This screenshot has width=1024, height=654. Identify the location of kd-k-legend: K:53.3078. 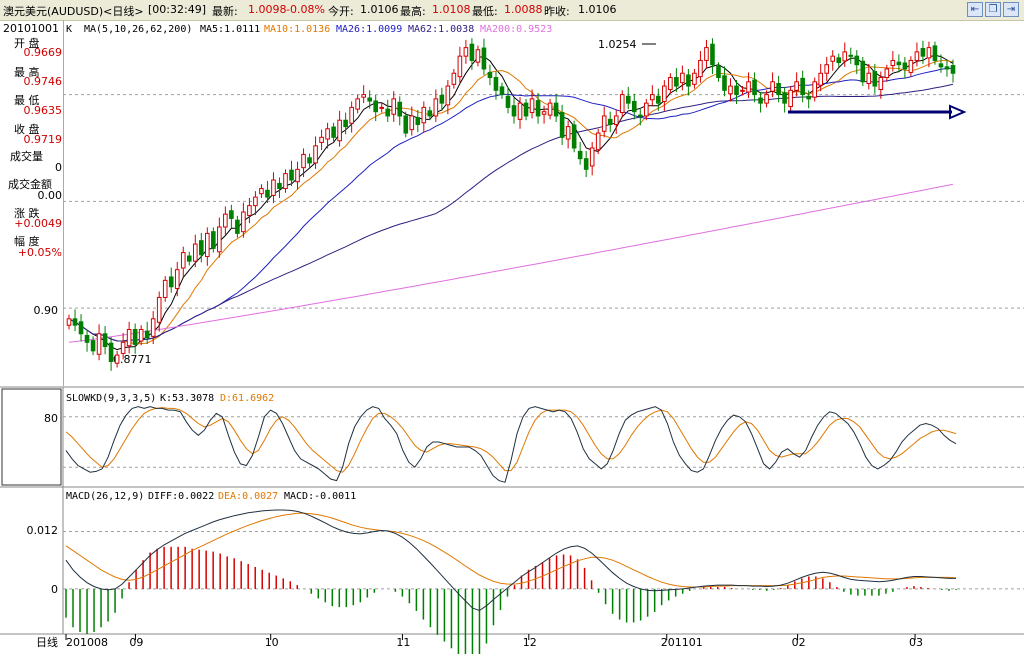
(187, 398).